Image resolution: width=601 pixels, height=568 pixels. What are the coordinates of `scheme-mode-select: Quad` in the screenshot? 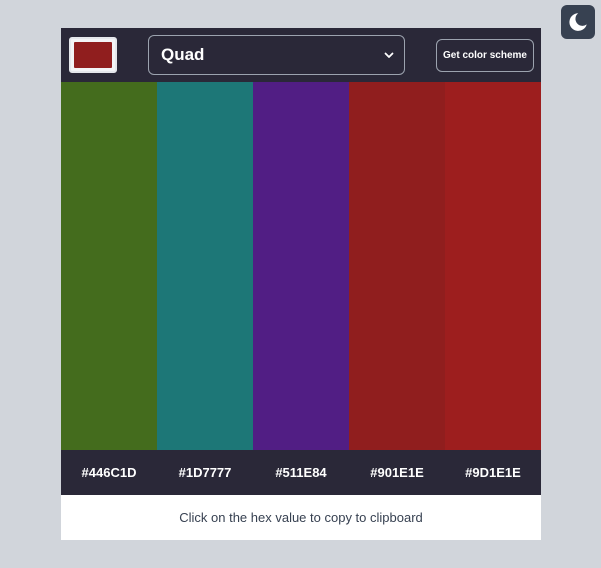 It's located at (276, 55).